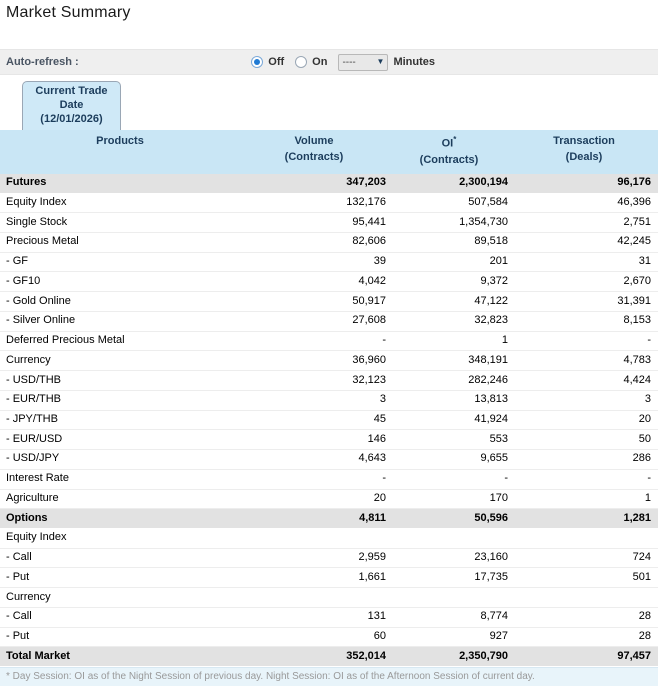  I want to click on row-deals: 46,396, so click(634, 201).